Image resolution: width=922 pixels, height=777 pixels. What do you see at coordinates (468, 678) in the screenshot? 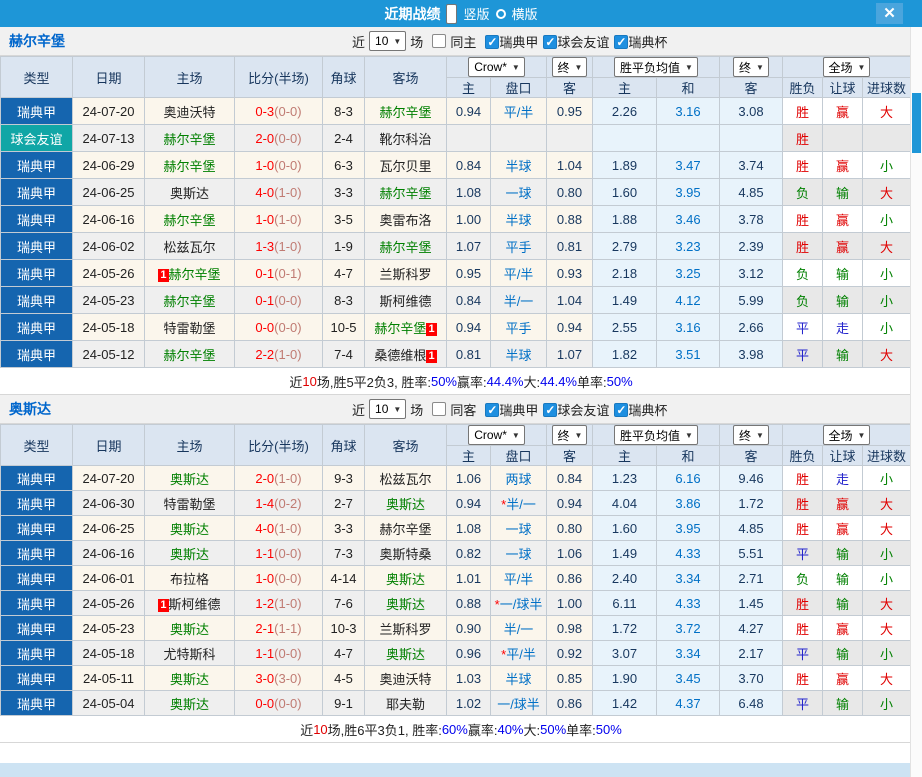
I see `cell-odds-home: 1.03` at bounding box center [468, 678].